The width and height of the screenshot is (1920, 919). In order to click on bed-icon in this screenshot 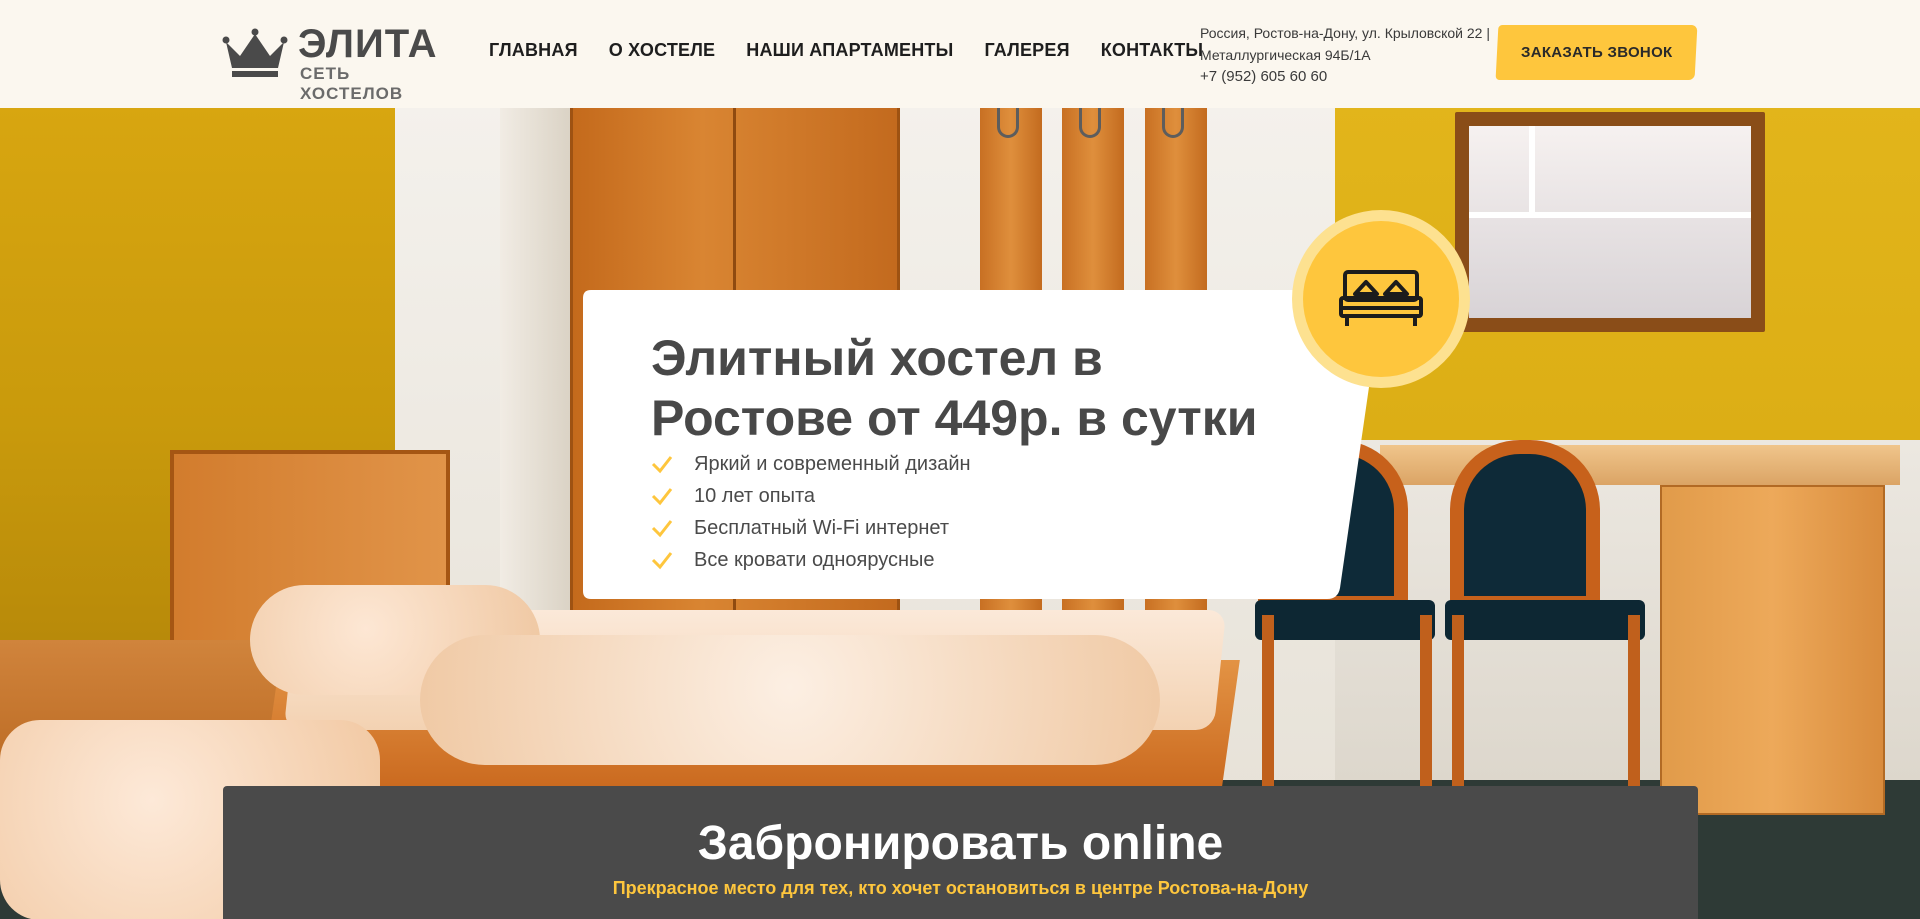, I will do `click(1381, 298)`.